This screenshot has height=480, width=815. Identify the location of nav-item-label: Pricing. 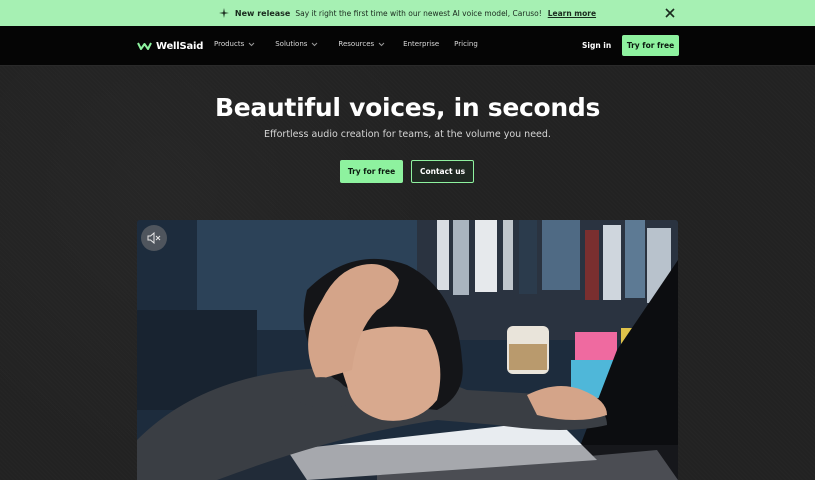
(466, 44).